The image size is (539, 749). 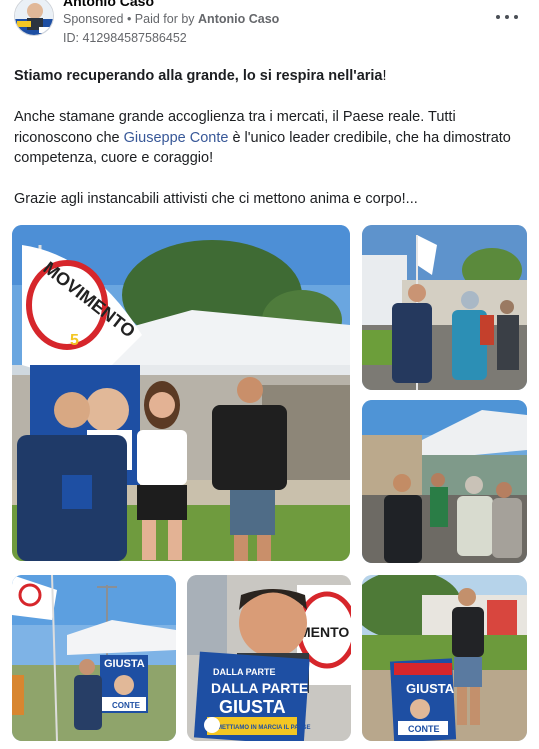 I want to click on photo-park-poster: GIUSTA CONTE, so click(x=444, y=658).